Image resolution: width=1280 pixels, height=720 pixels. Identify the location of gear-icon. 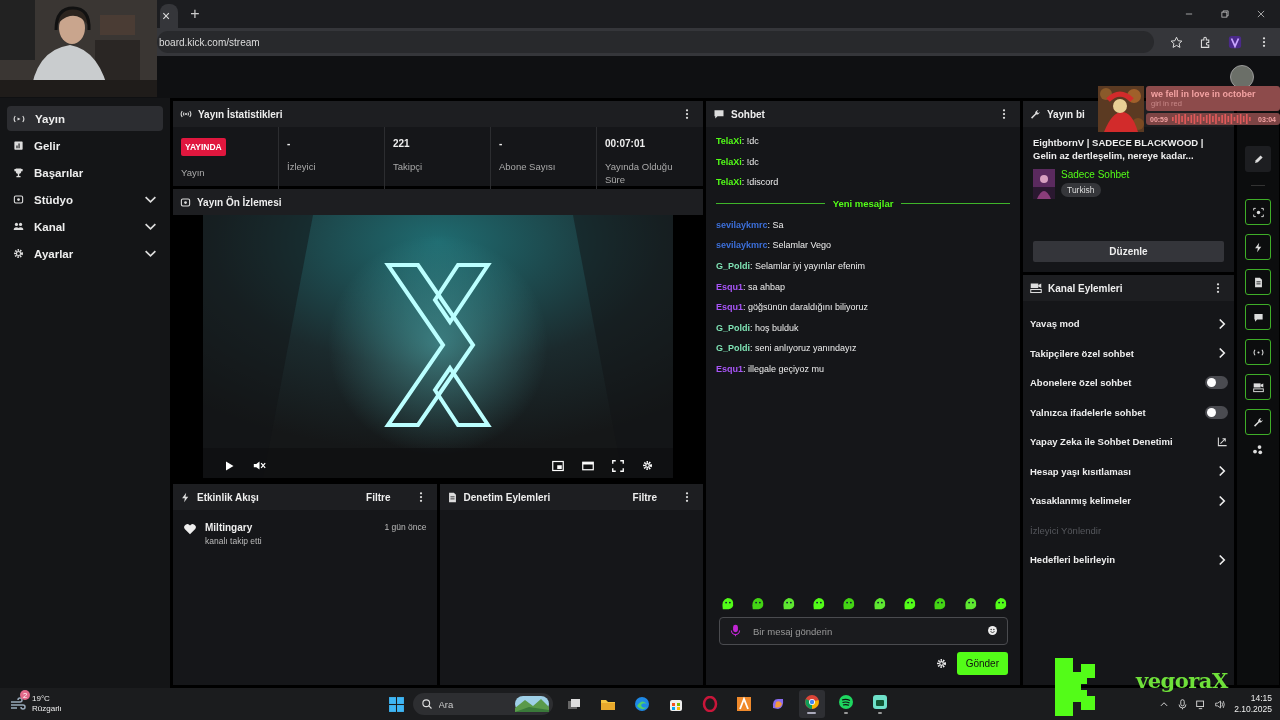
(18, 253).